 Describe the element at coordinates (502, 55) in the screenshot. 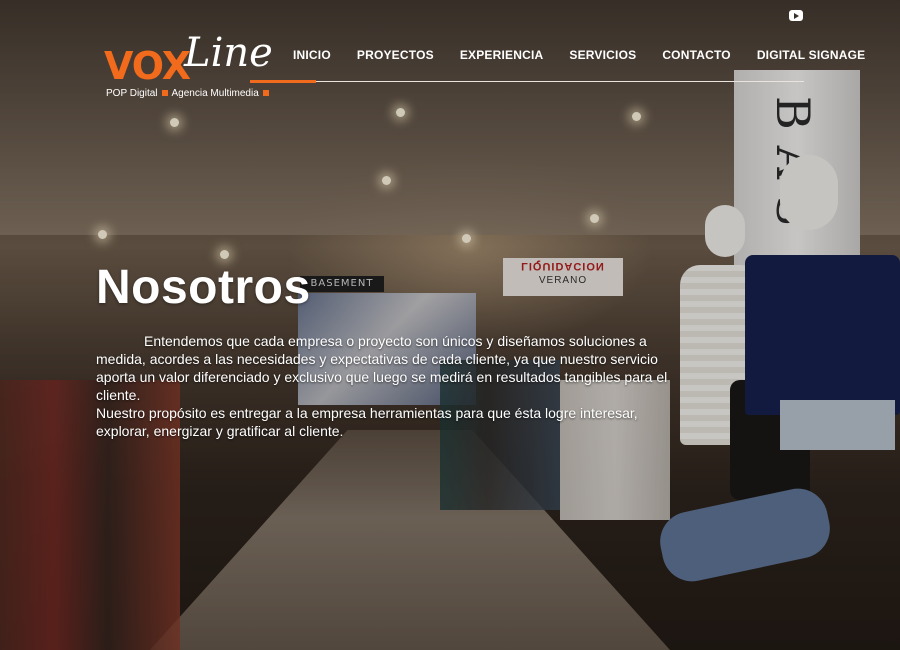

I see `nav-experiencia: EXPERIENCIA` at that location.